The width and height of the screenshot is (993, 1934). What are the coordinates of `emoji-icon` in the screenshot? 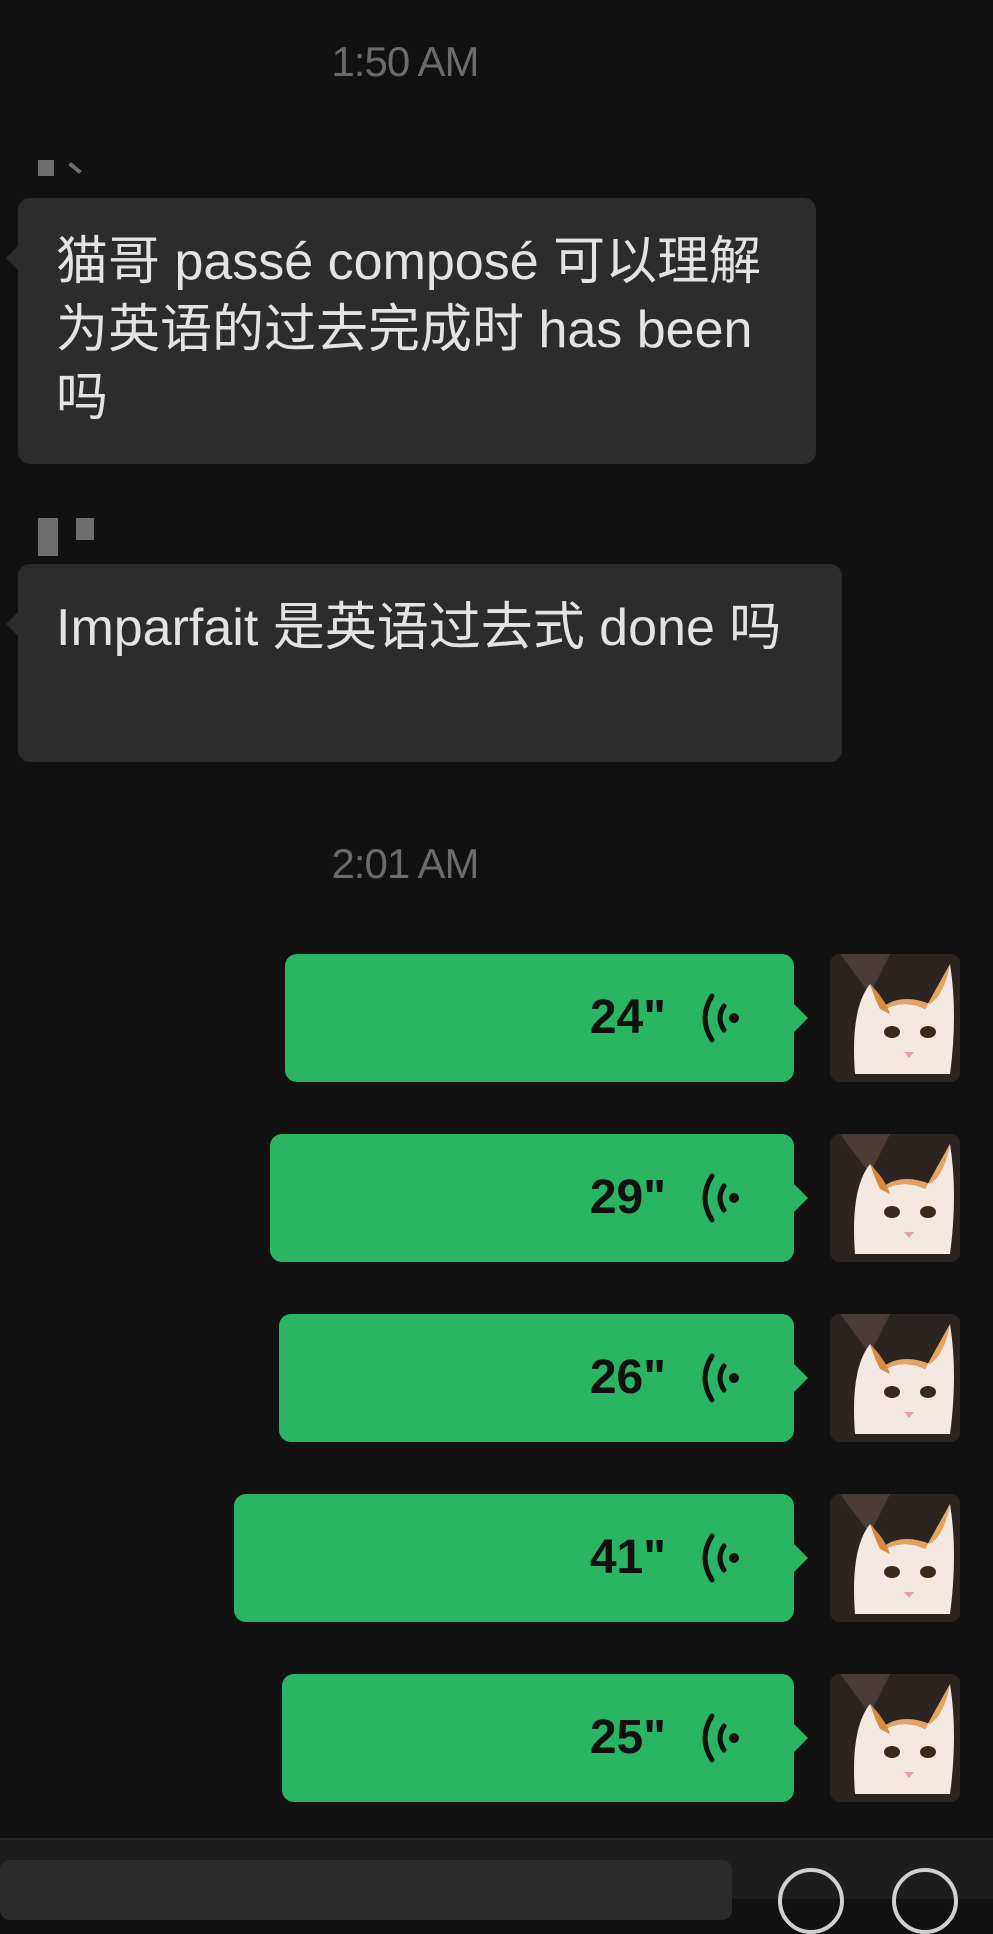 It's located at (811, 1901).